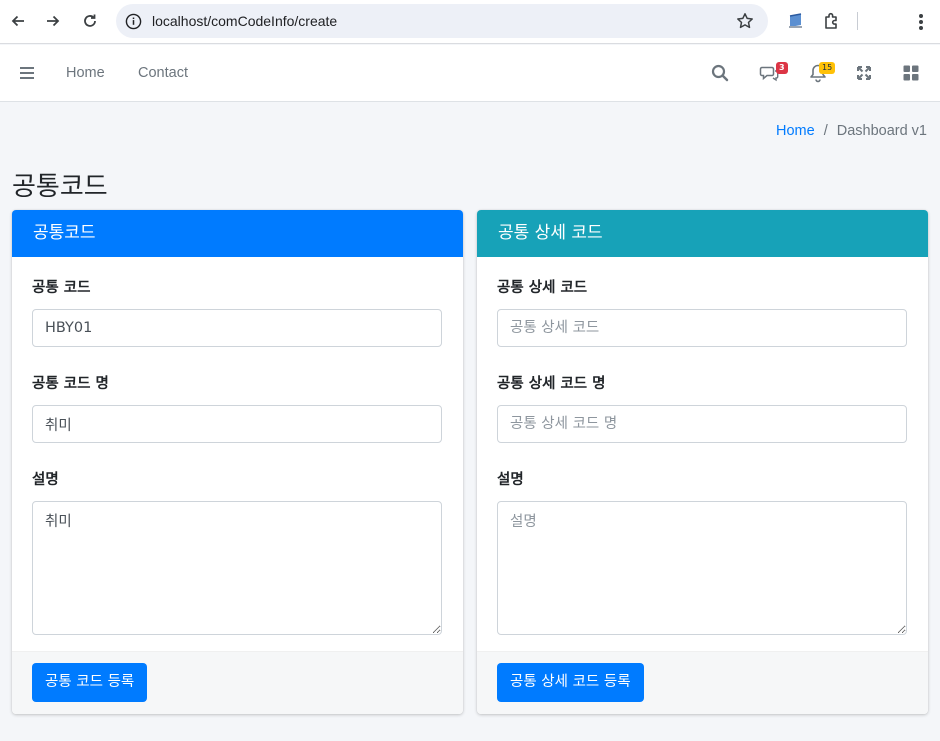 The image size is (940, 741). Describe the element at coordinates (237, 233) in the screenshot. I see `common-code-card-title: 공통코드` at that location.